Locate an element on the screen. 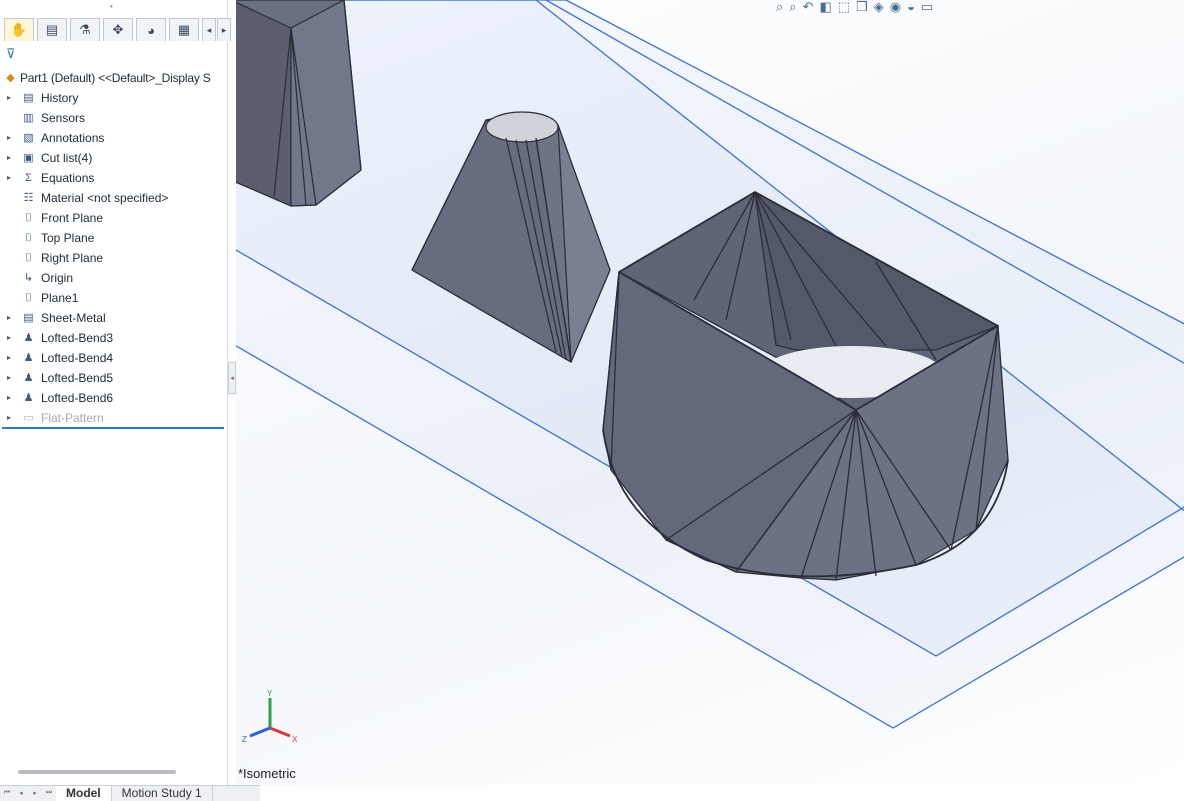  configuration-manager-icon: ⚗ is located at coordinates (85, 29).